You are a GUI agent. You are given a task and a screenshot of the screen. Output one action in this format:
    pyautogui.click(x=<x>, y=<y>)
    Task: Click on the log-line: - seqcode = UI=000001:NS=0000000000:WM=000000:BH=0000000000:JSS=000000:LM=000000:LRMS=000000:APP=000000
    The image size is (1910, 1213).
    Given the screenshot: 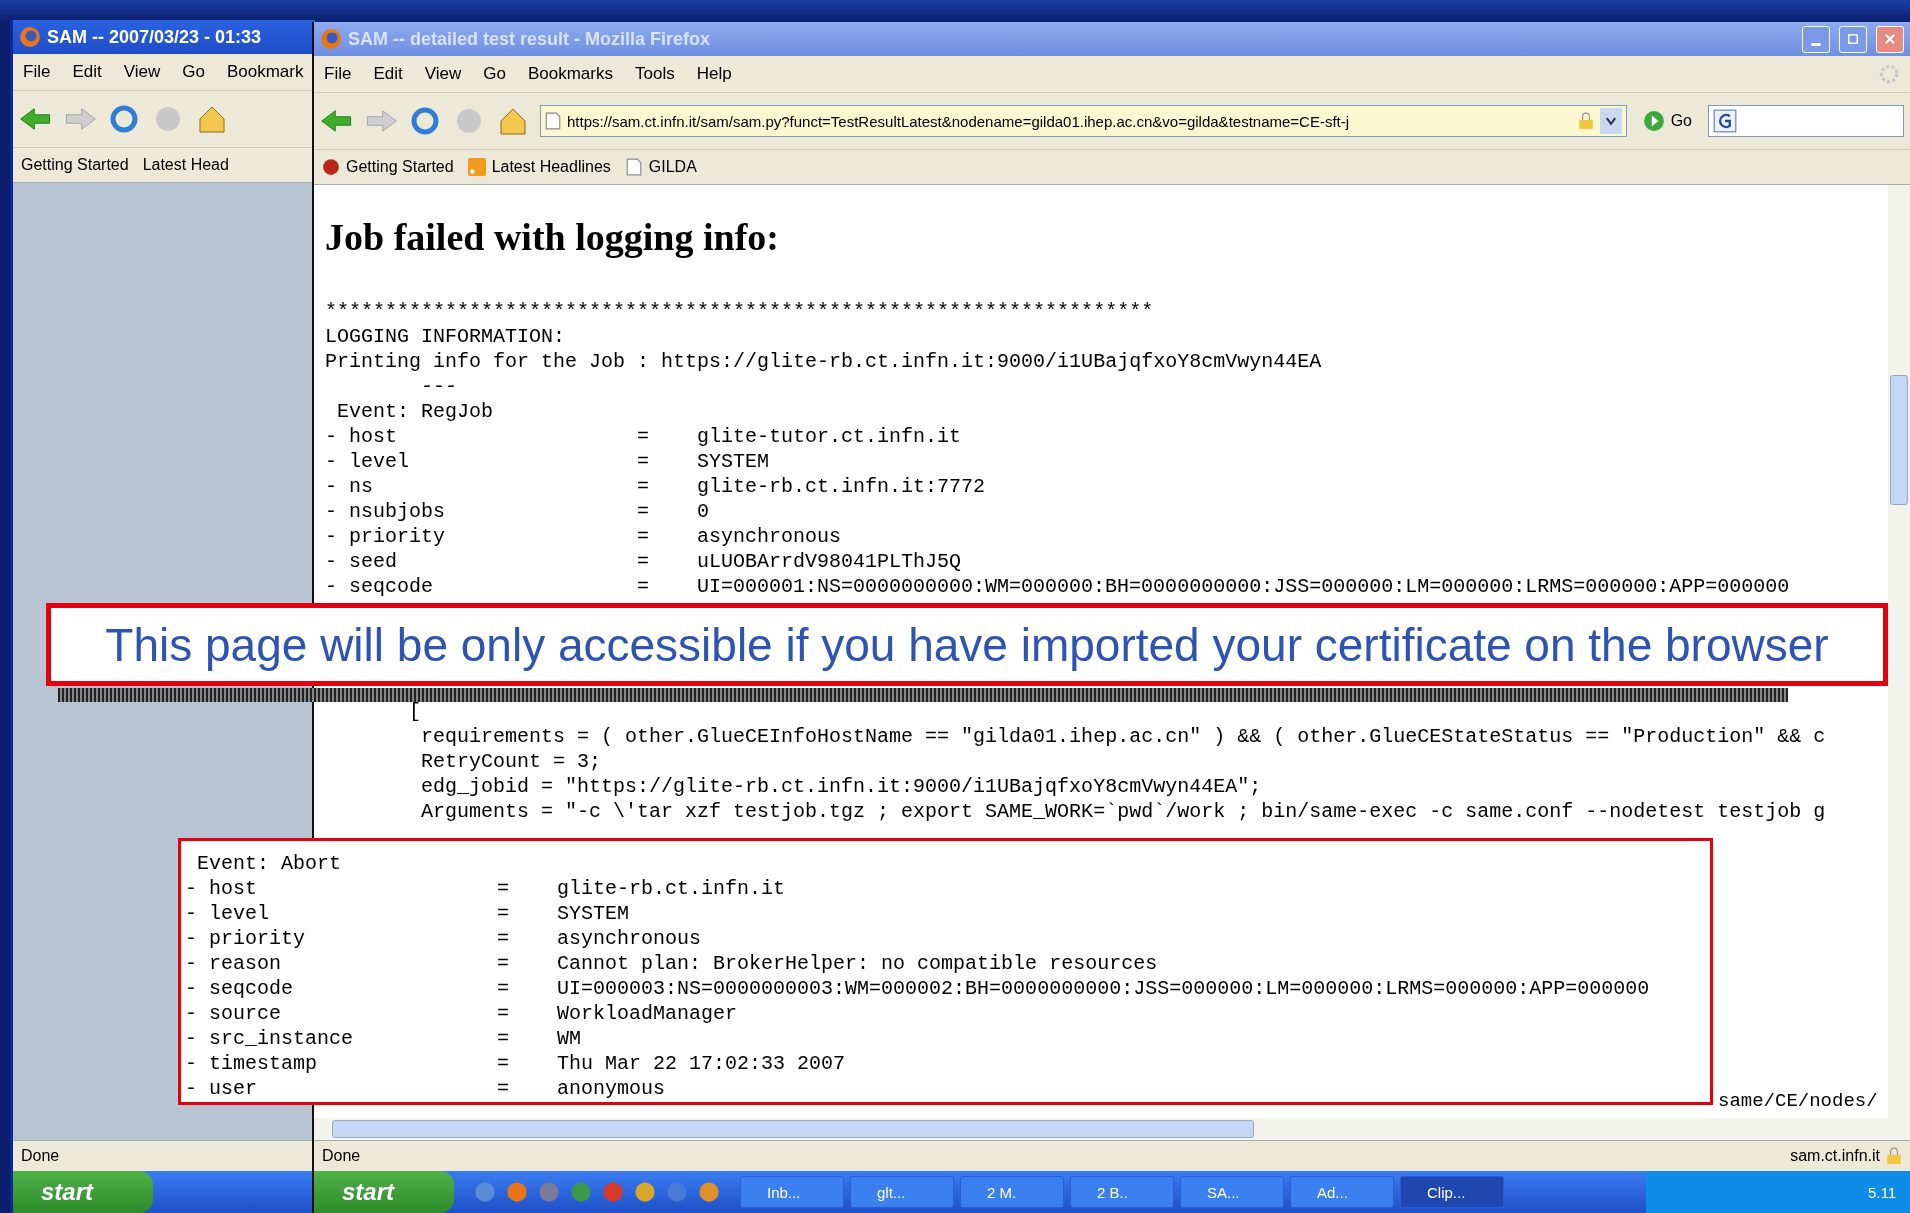 What is the action you would take?
    pyautogui.click(x=1058, y=586)
    